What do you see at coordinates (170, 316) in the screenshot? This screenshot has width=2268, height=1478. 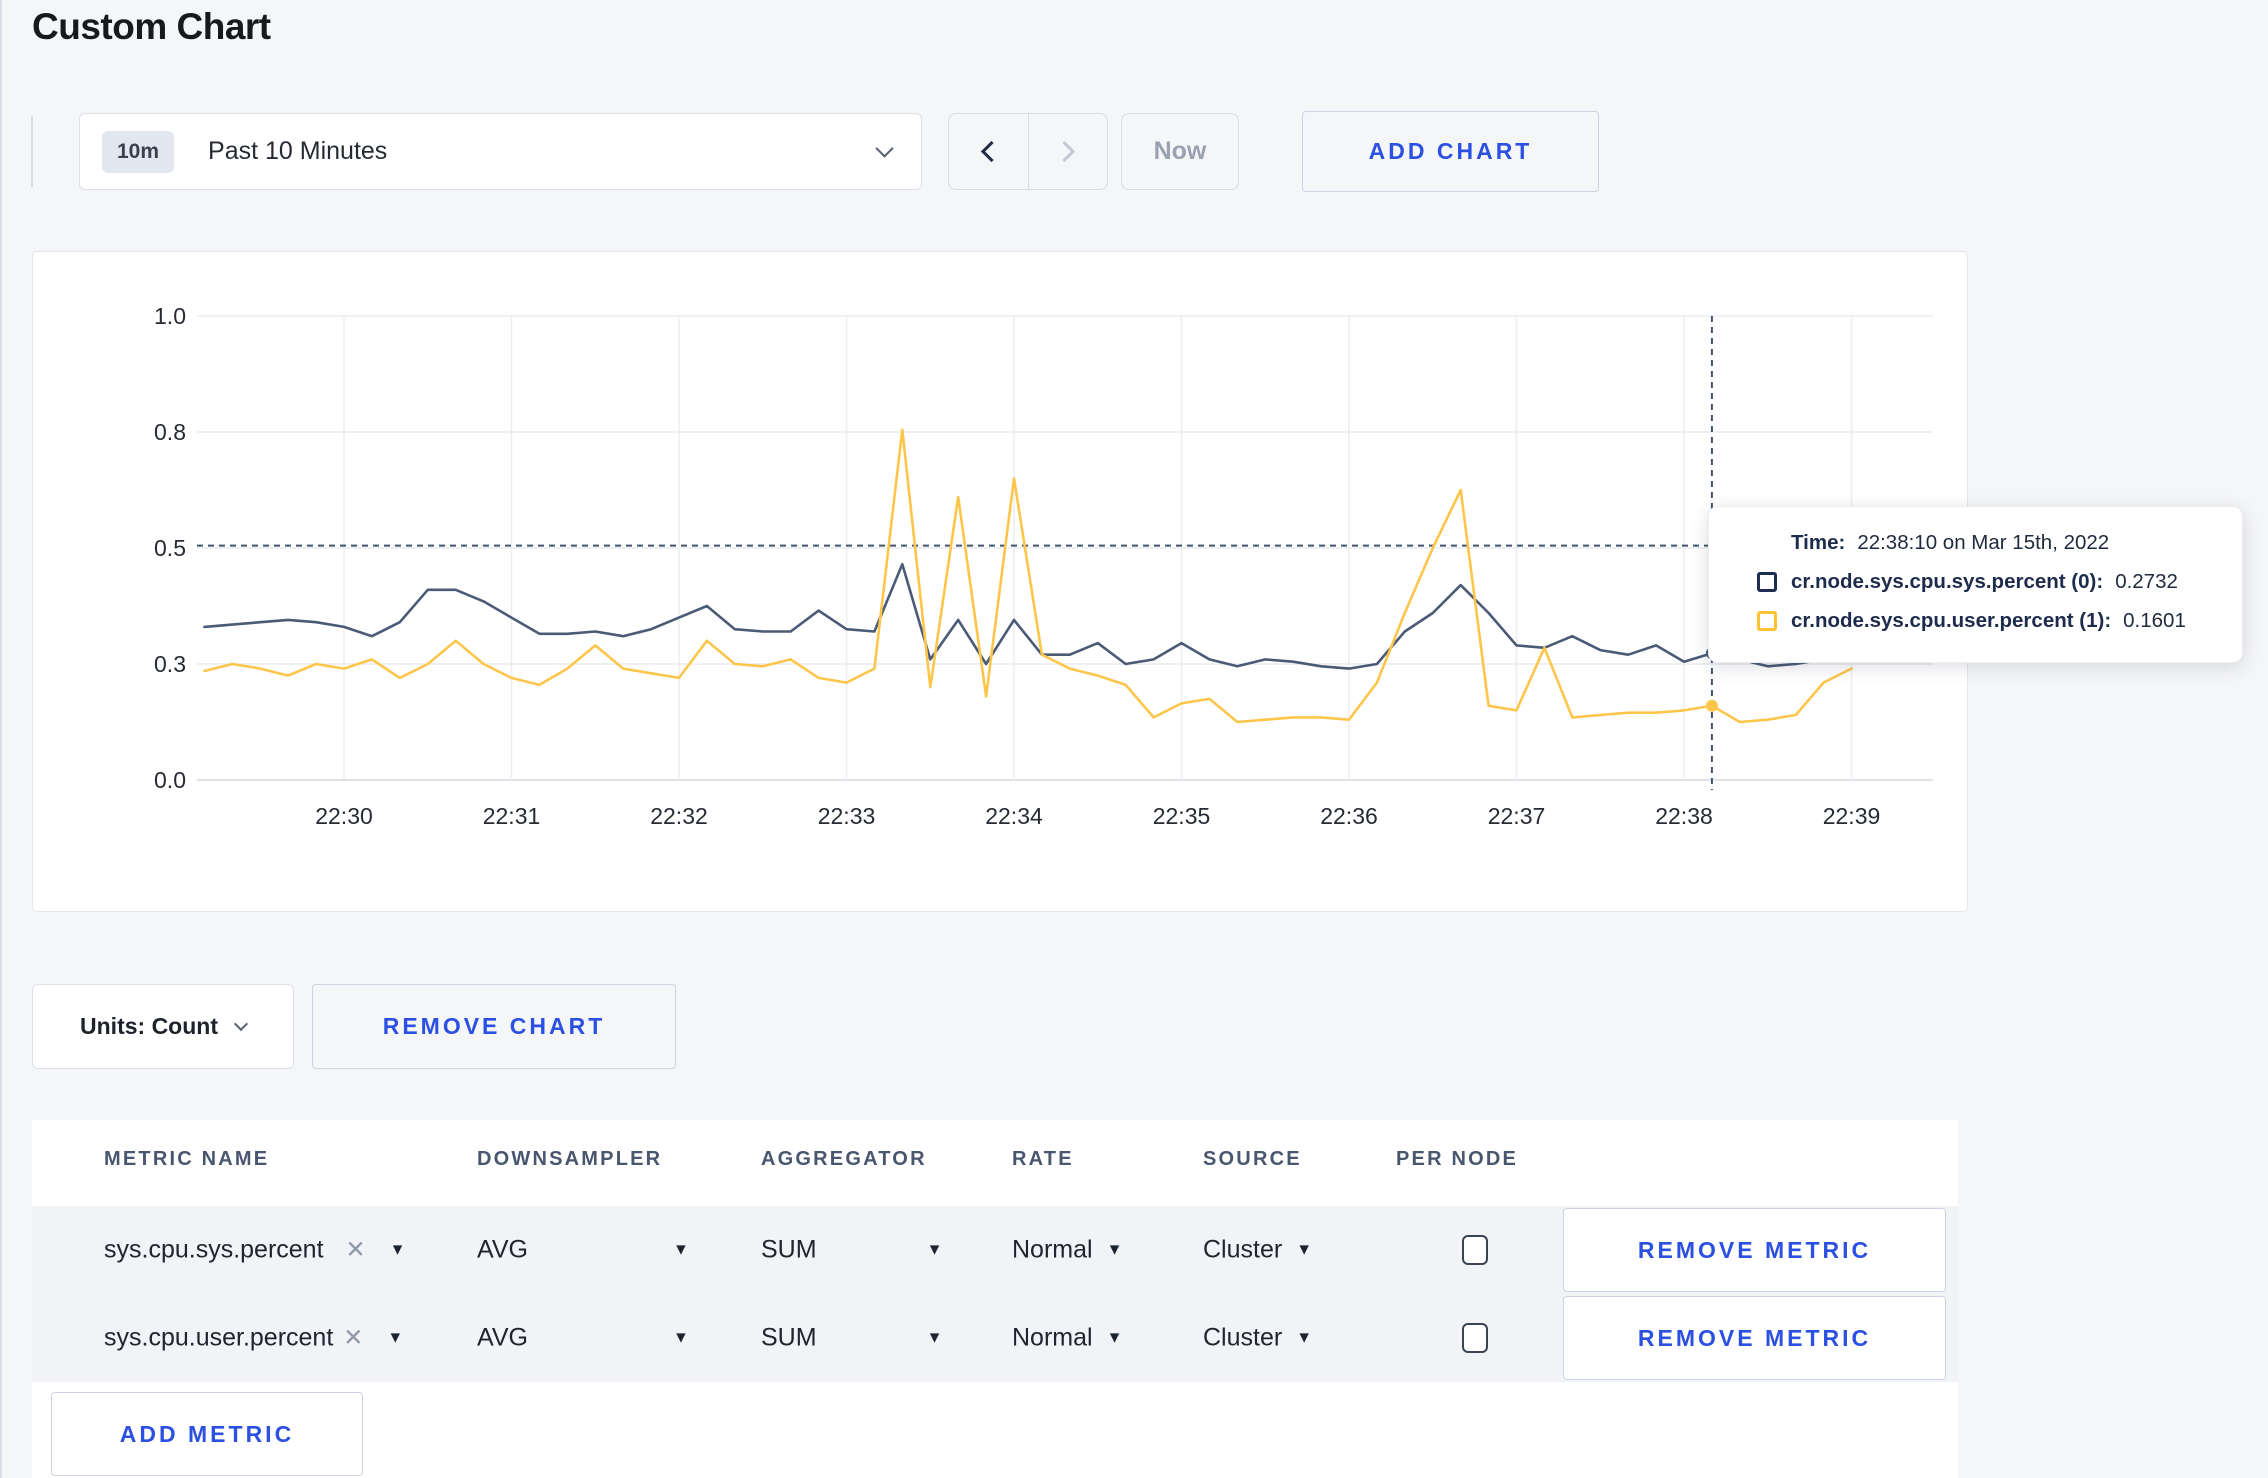 I see `svg-text: 1.0` at bounding box center [170, 316].